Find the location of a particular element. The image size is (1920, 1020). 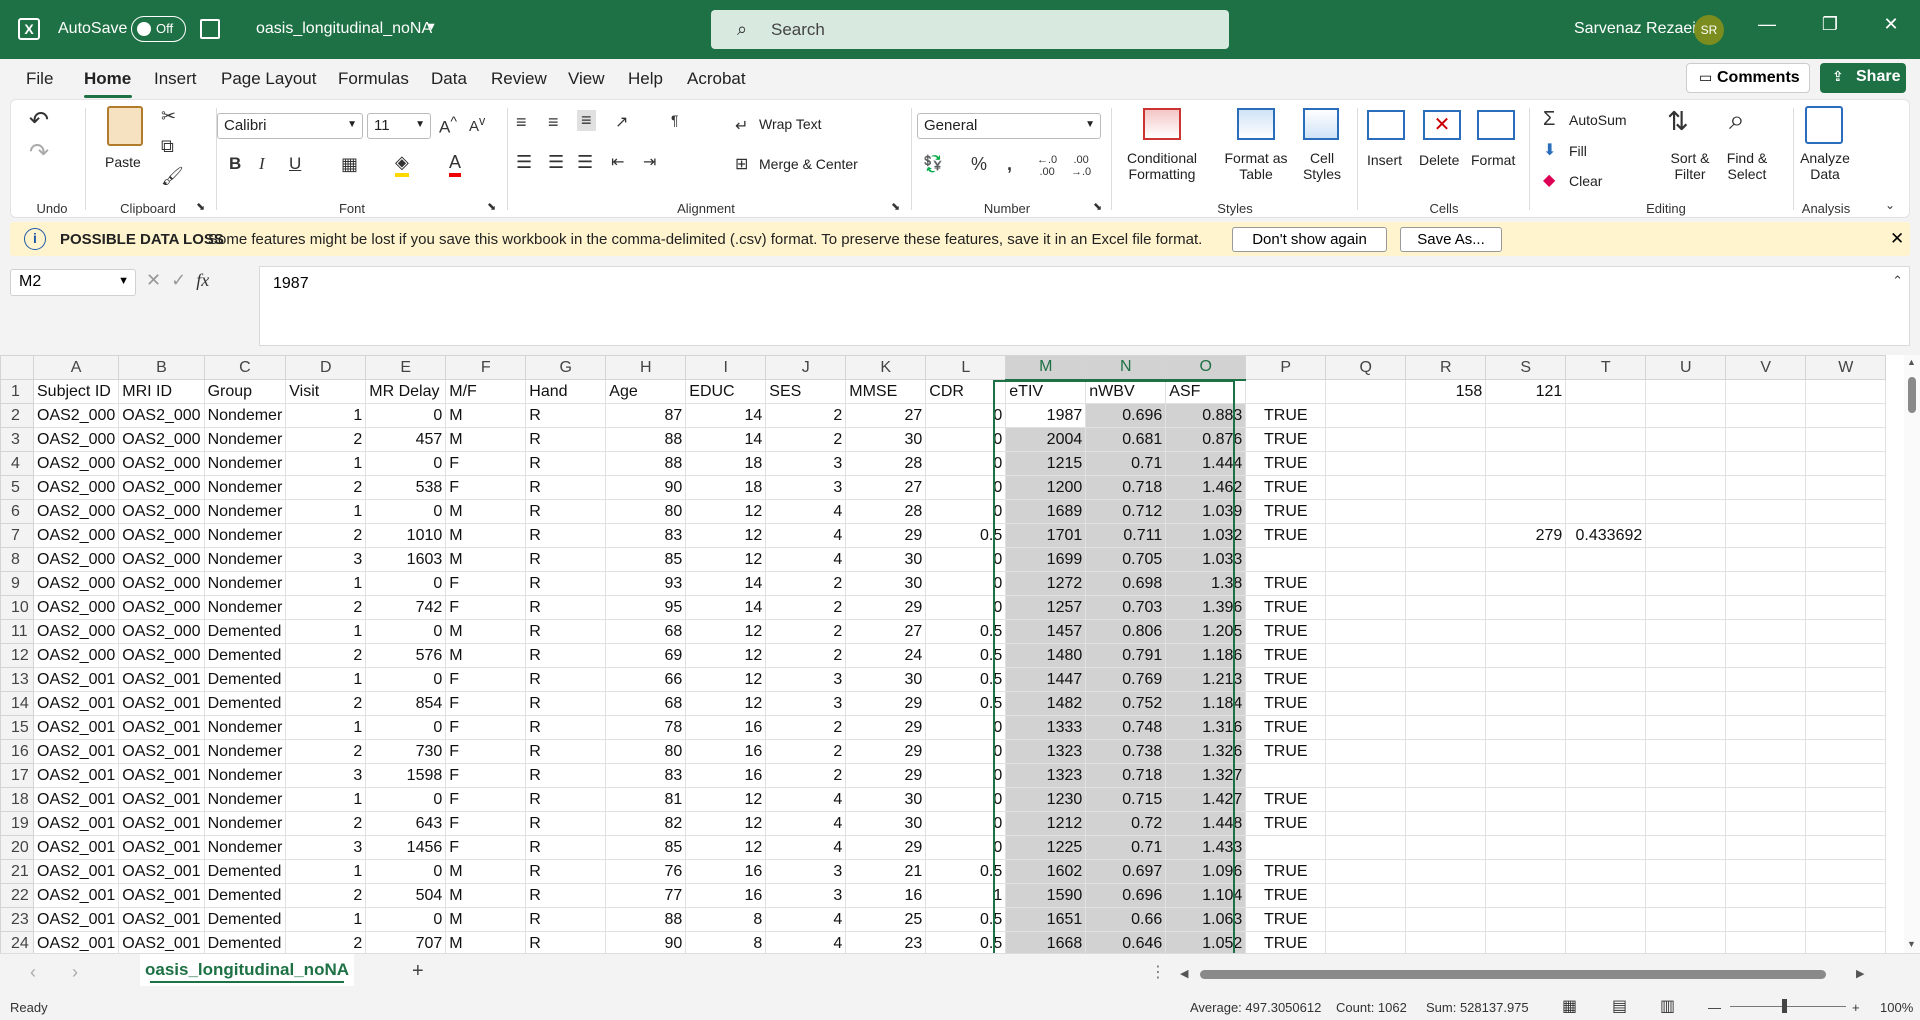

cell-o18: 1.427 is located at coordinates (1206, 799).